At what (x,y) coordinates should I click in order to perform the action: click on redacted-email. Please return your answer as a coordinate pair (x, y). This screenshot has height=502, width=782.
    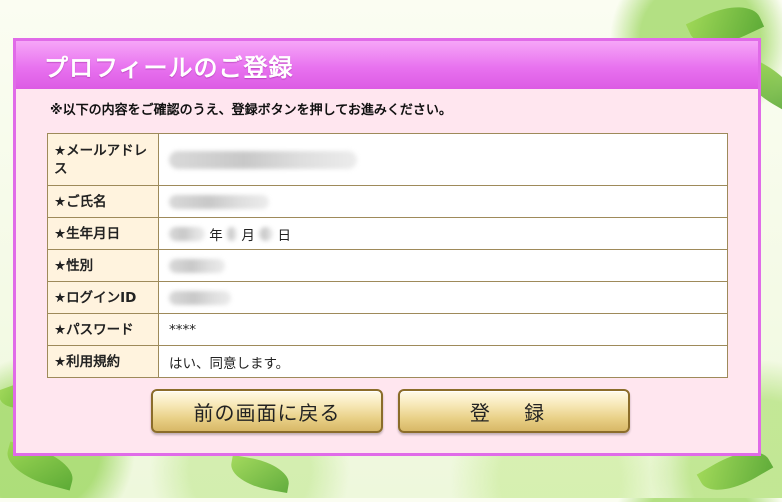
    Looking at the image, I should click on (263, 159).